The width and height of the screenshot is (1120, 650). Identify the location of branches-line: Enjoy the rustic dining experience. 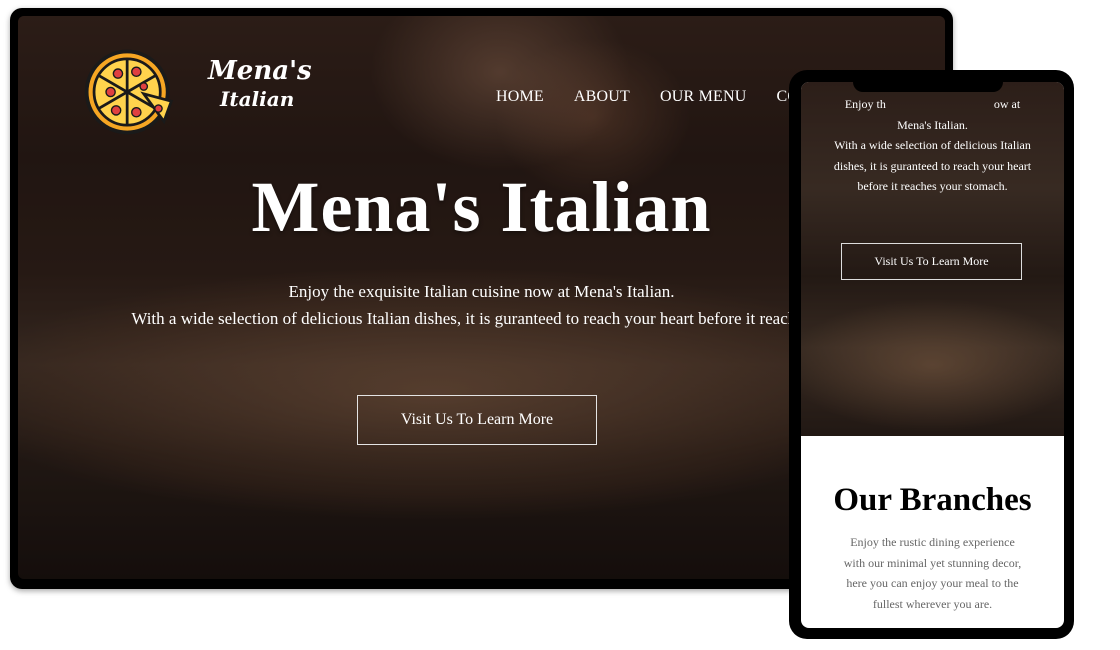
(932, 542).